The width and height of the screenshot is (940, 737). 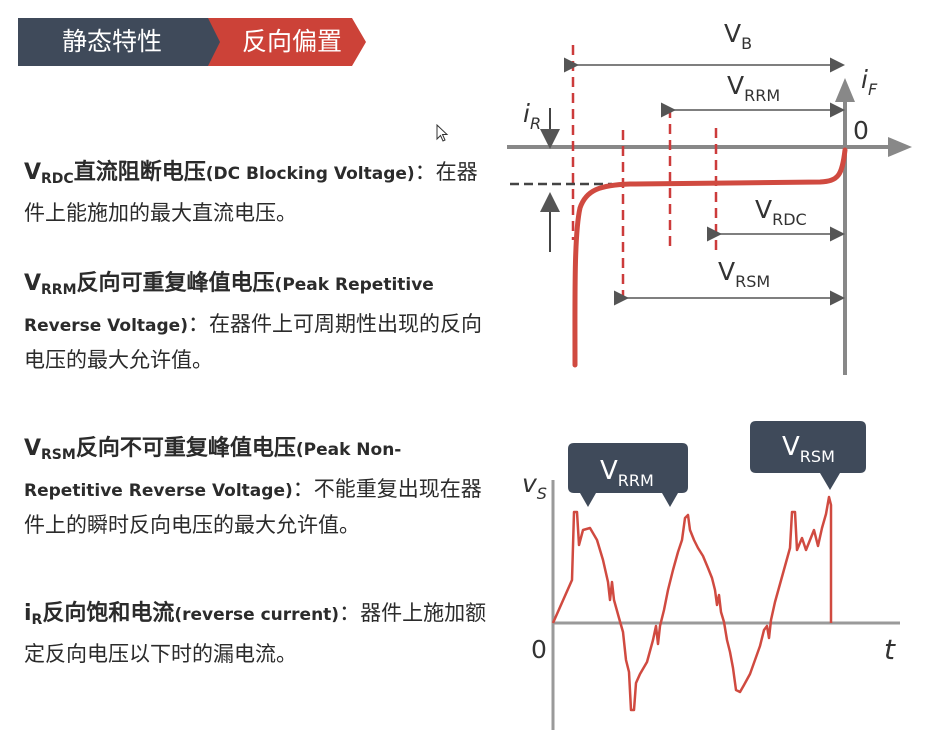 What do you see at coordinates (692, 603) in the screenshot?
I see `d2-waveform` at bounding box center [692, 603].